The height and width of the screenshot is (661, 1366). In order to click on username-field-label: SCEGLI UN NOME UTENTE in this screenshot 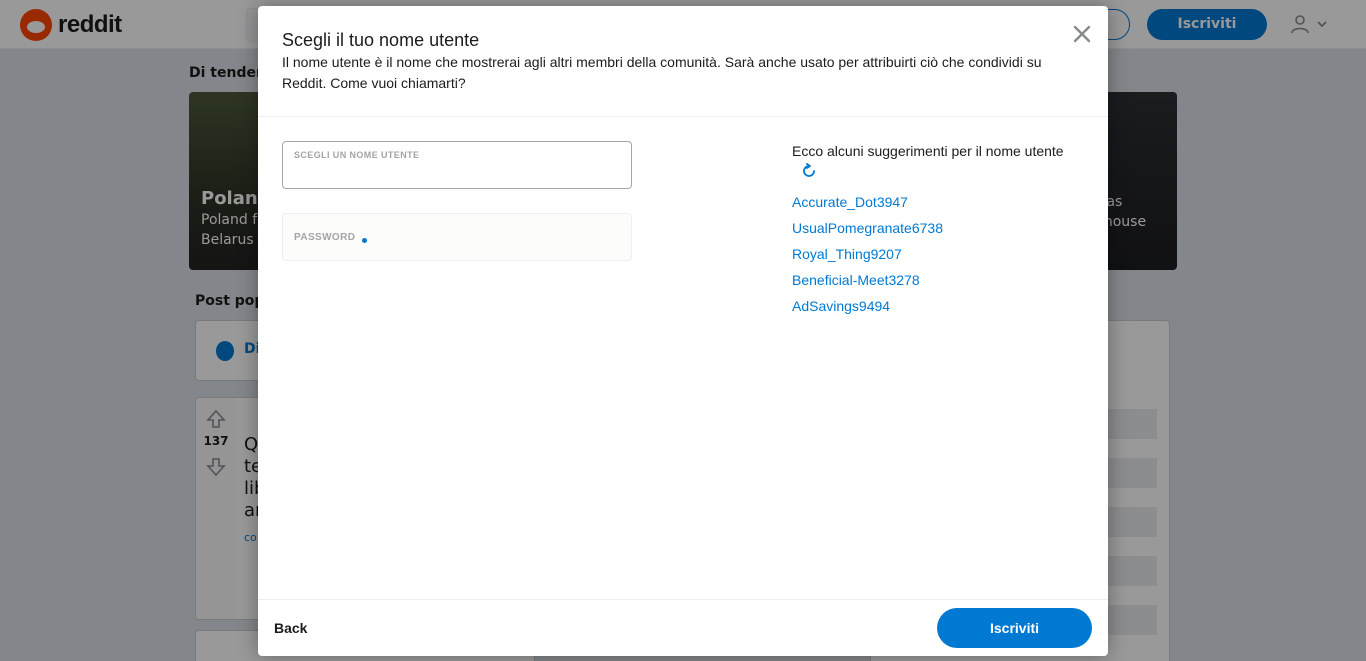, I will do `click(357, 155)`.